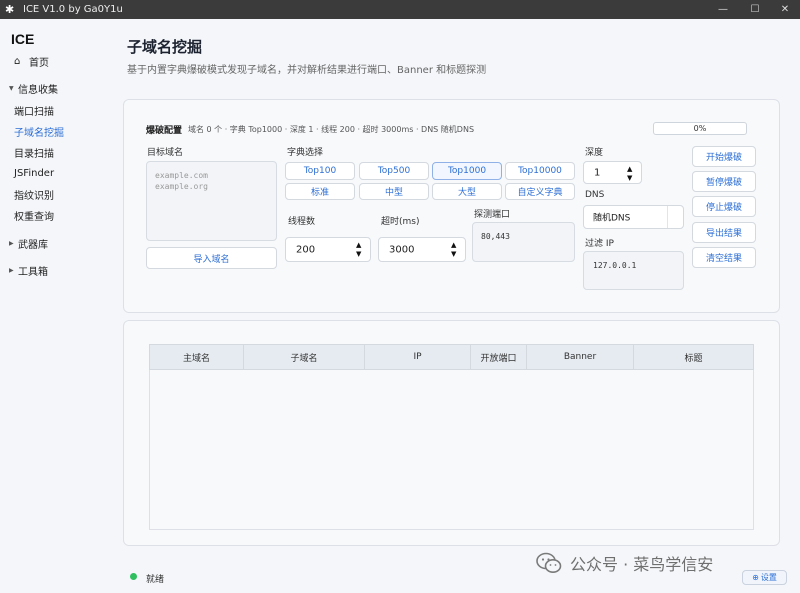  What do you see at coordinates (400, 222) in the screenshot?
I see `timeout-label: 超时(ms)` at bounding box center [400, 222].